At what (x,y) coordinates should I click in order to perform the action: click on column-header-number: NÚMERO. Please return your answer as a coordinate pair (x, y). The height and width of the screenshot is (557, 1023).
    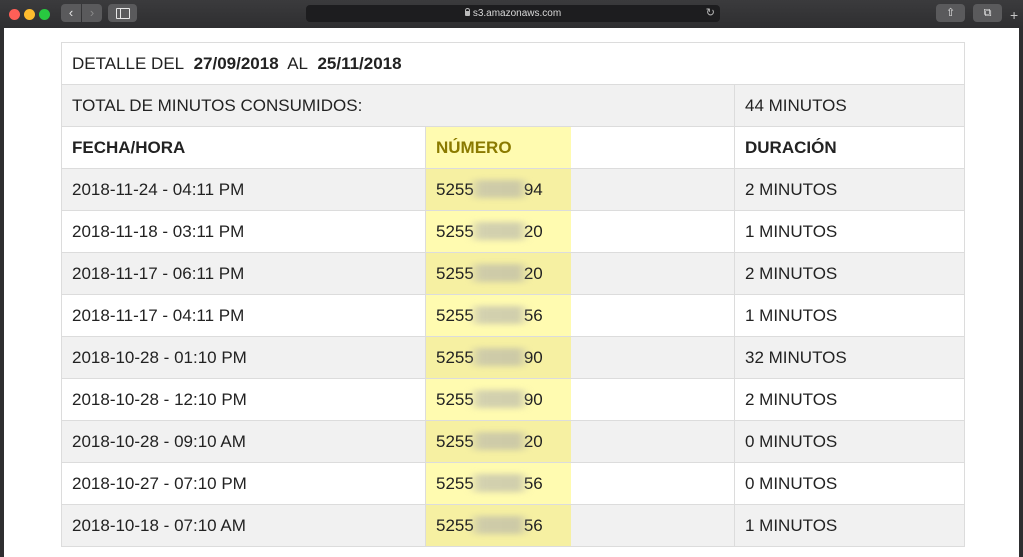
    Looking at the image, I should click on (580, 147).